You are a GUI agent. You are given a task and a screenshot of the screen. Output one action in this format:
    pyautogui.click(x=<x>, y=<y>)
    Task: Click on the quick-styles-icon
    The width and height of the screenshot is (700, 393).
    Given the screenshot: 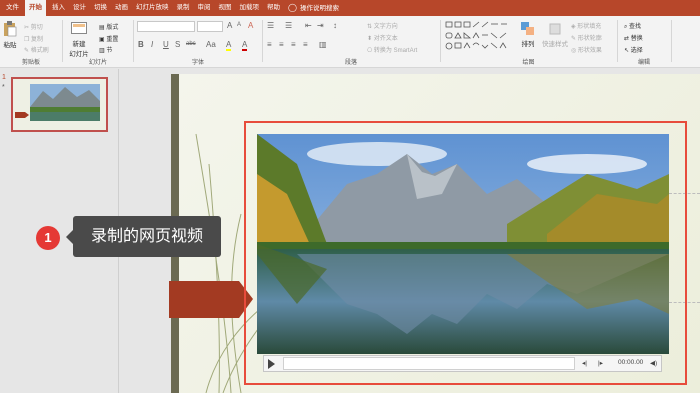 What is the action you would take?
    pyautogui.click(x=555, y=29)
    